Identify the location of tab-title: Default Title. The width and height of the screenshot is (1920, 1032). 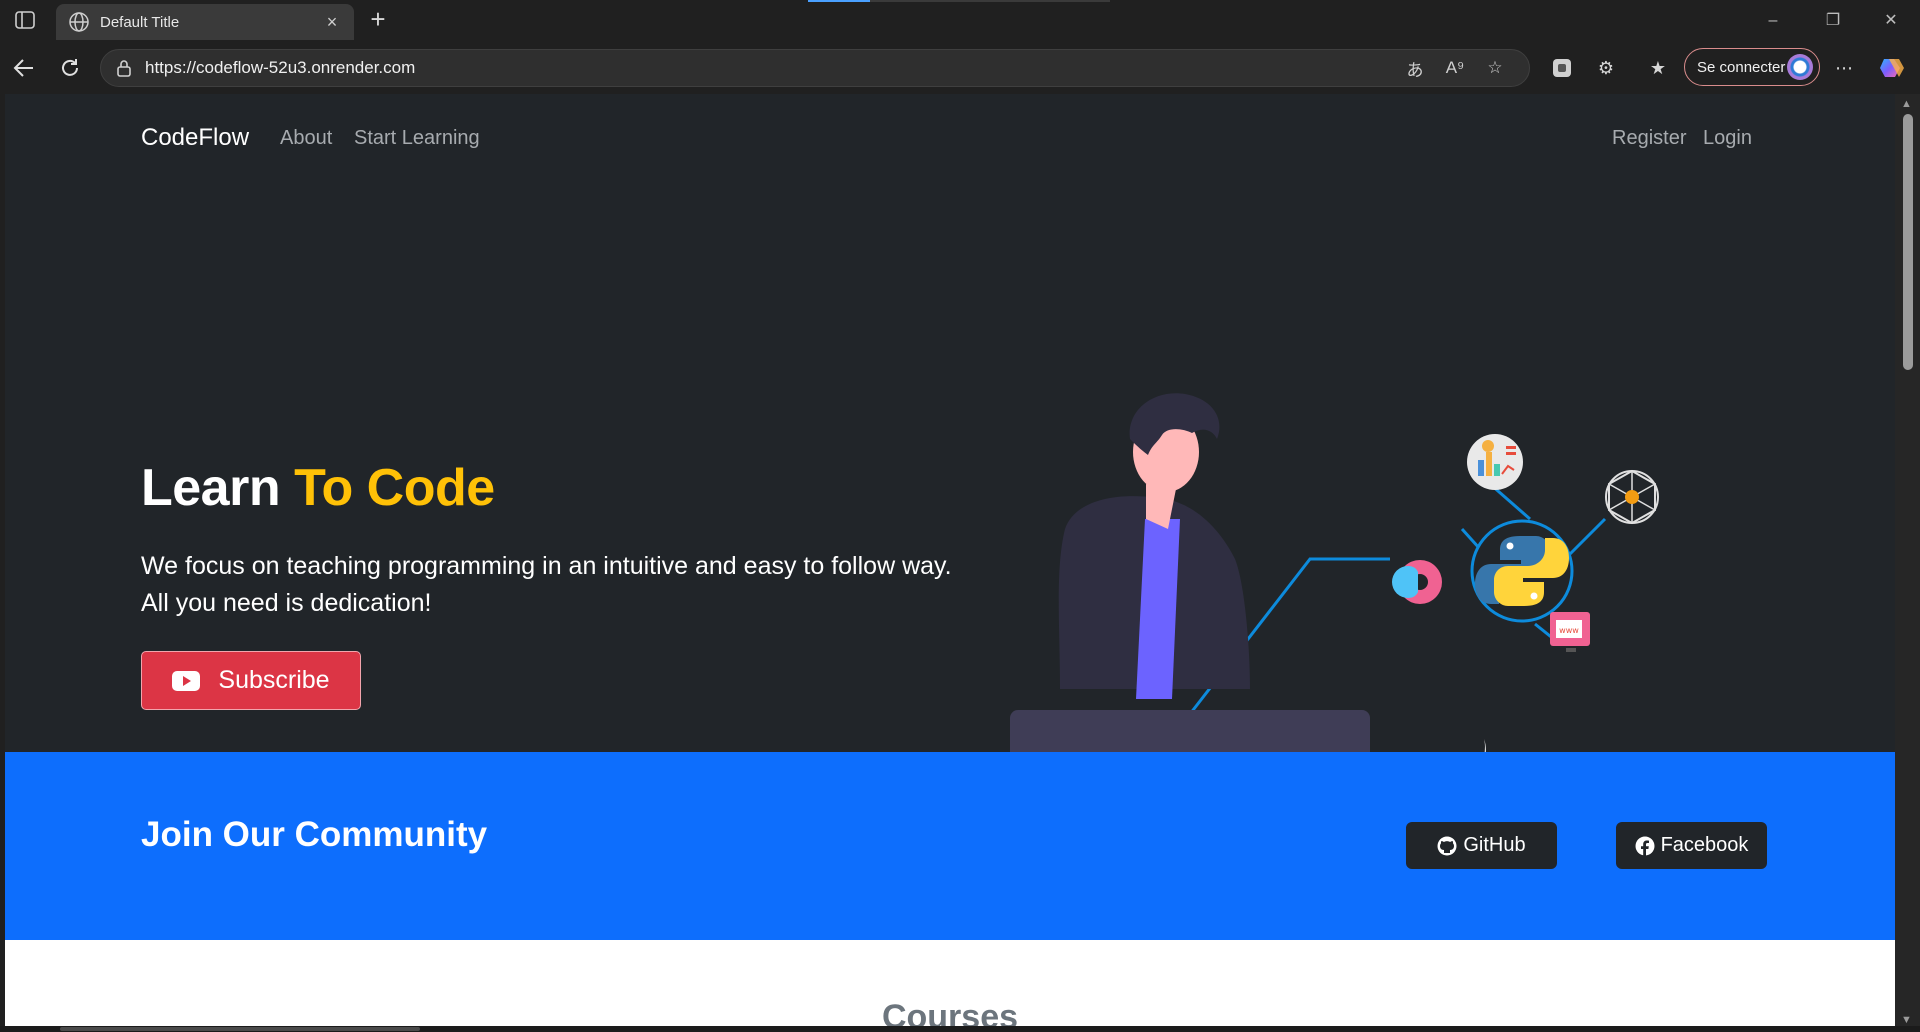
(140, 22).